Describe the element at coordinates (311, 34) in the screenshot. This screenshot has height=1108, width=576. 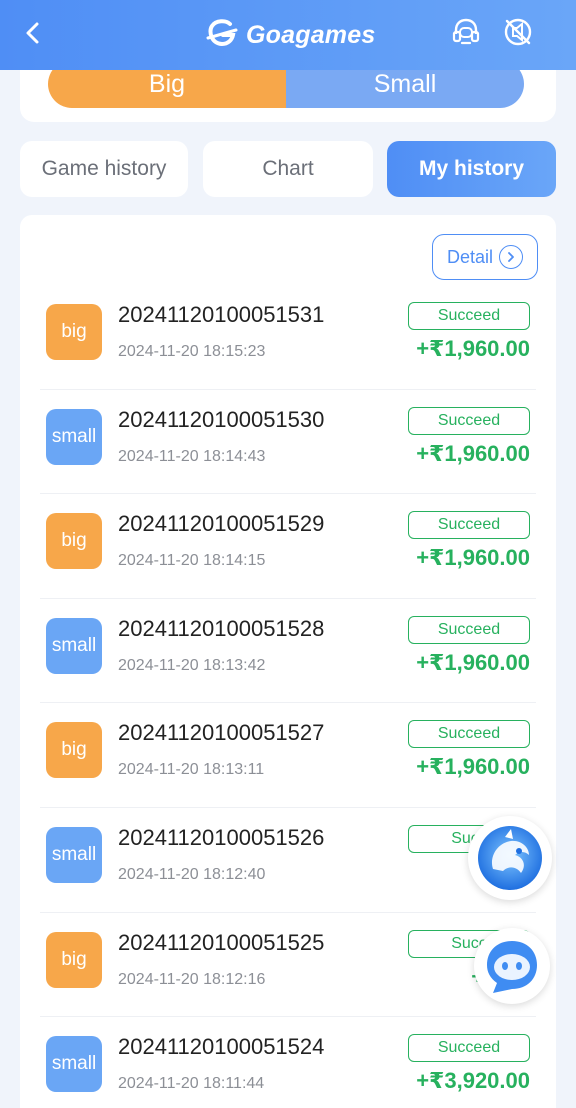
I see `logo-text: Goagames` at that location.